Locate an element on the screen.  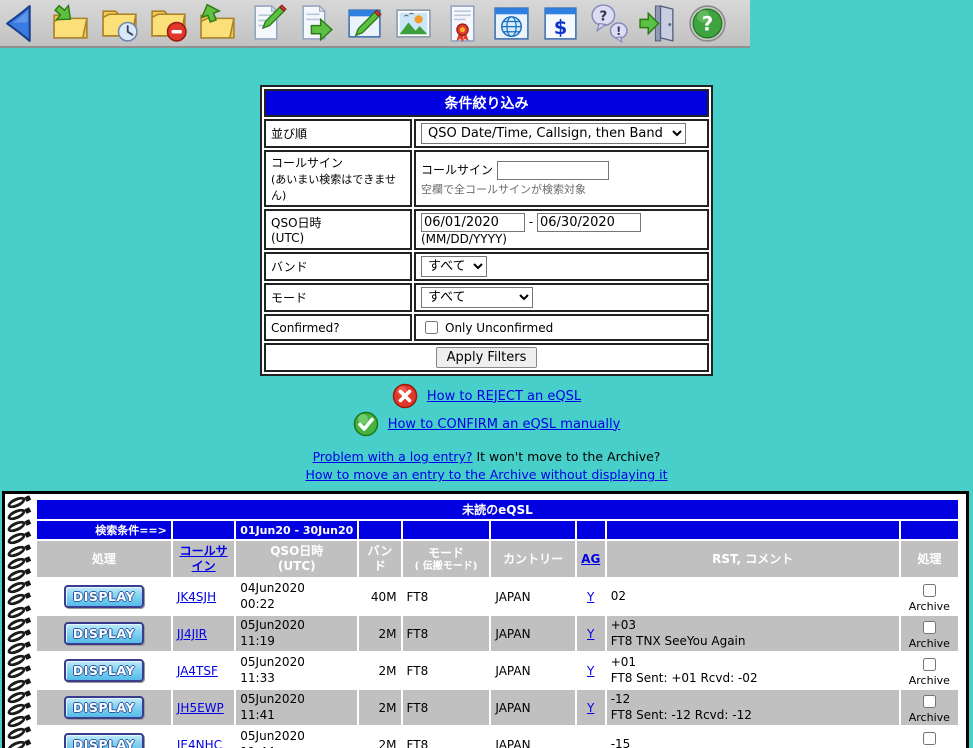
callsign-cell: JE4NHC is located at coordinates (203, 737).